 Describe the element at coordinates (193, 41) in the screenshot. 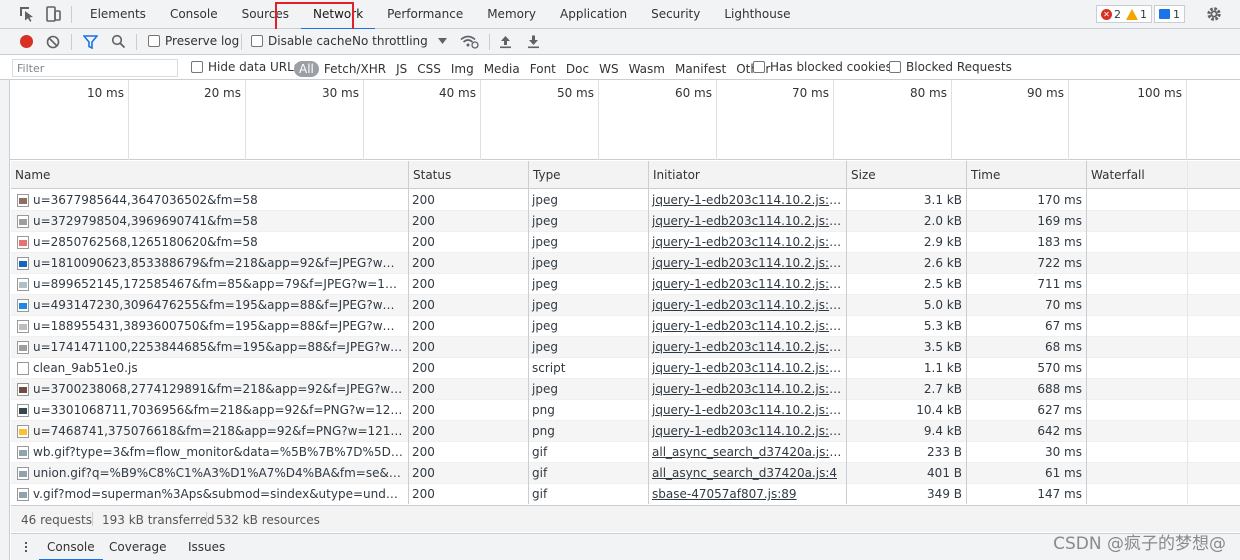

I see `preserve-log-checkbox: Preserve log` at that location.